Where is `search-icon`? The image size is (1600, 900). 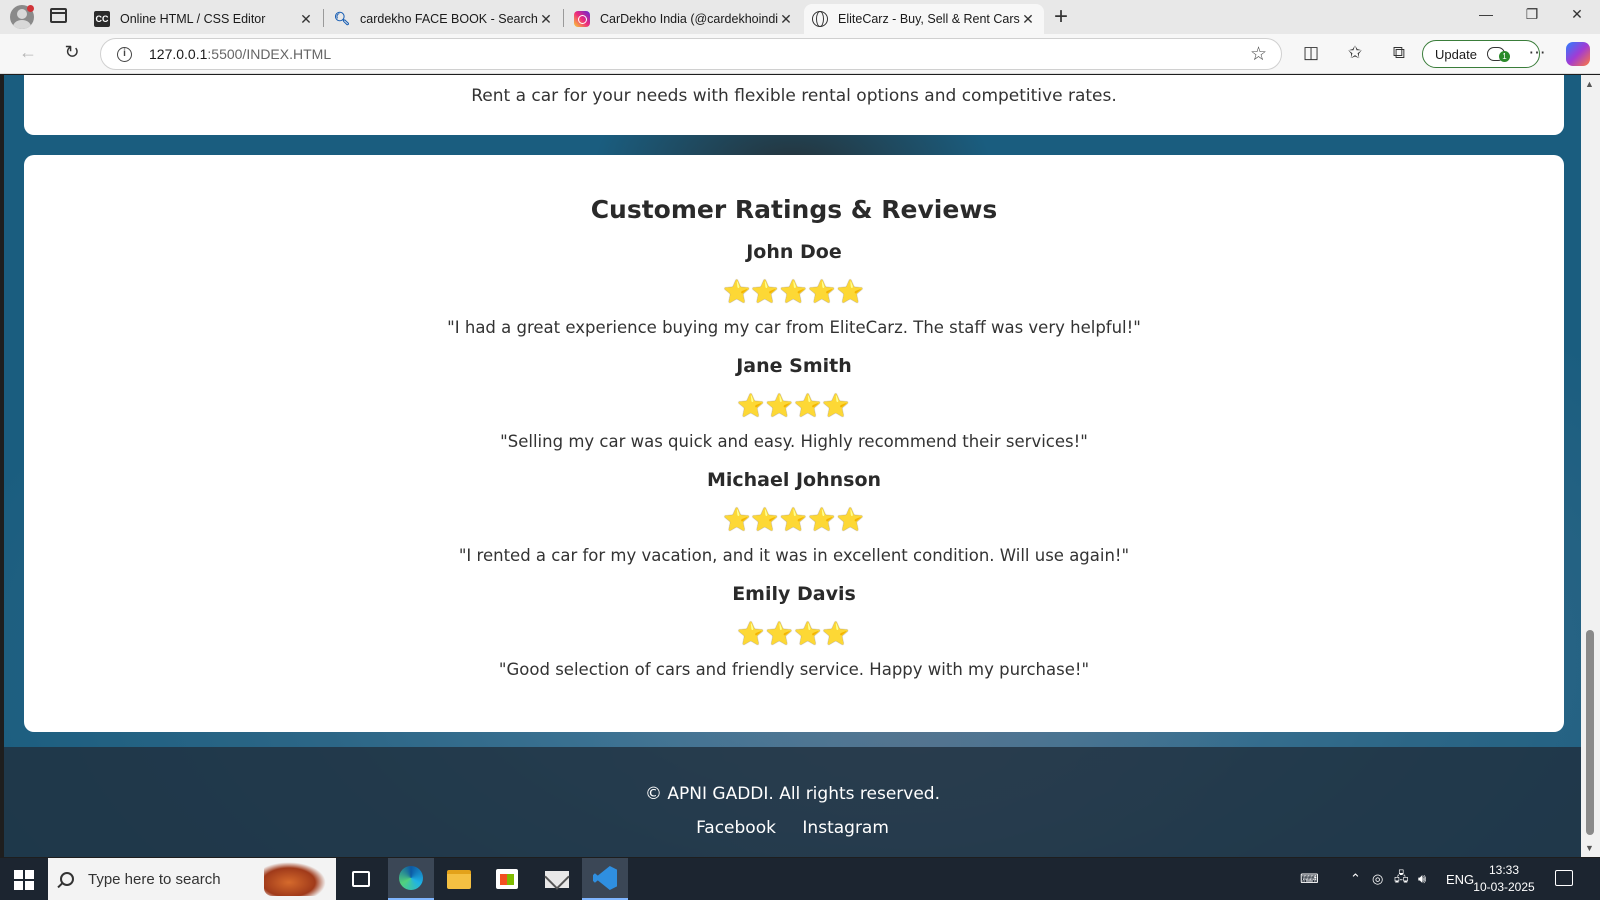
search-icon is located at coordinates (67, 879).